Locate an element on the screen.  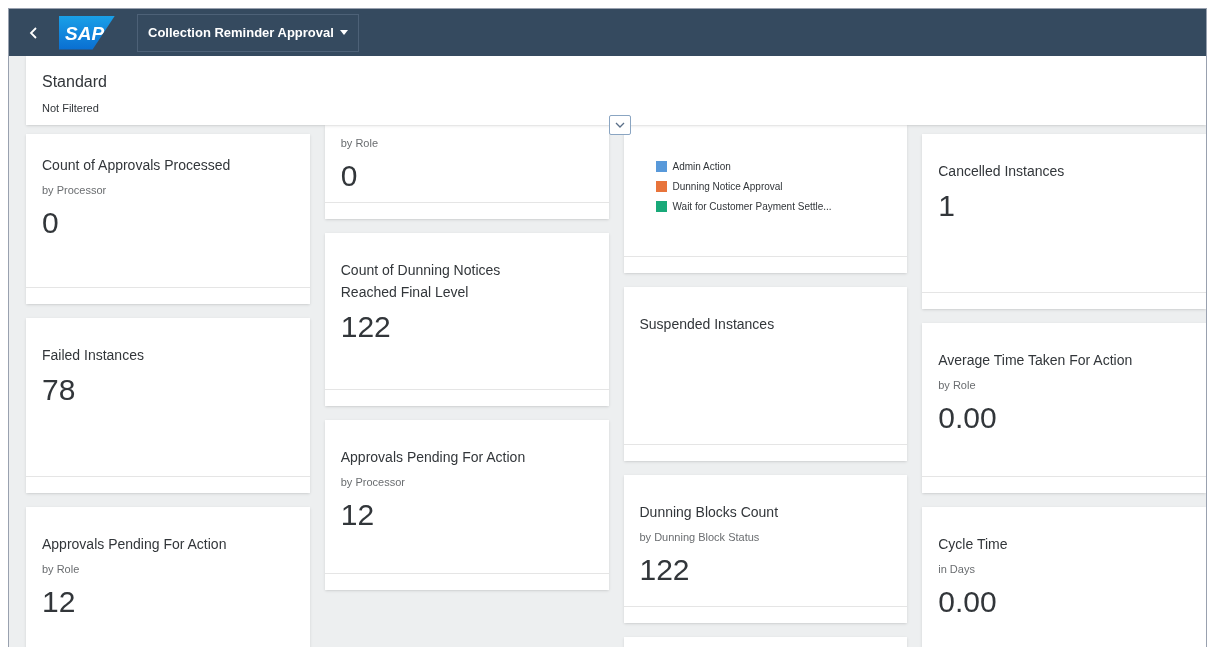
legend-label: Admin Action is located at coordinates (701, 167).